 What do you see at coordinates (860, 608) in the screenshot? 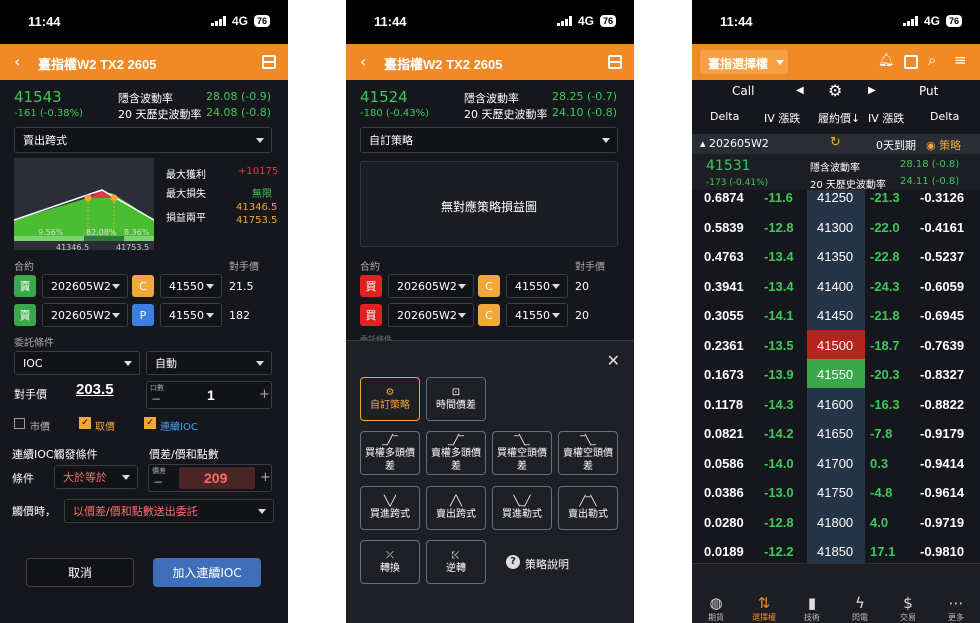
I see `tab-flash: ϟ 閃電` at bounding box center [860, 608].